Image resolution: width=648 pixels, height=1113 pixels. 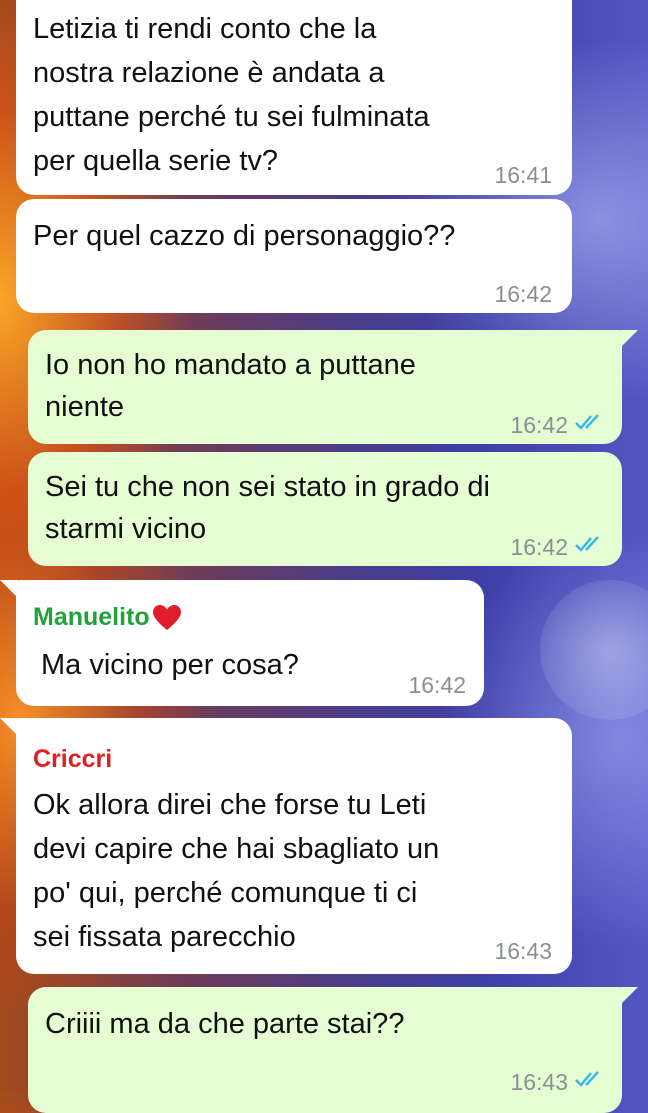 What do you see at coordinates (156, 161) in the screenshot?
I see `message-text-line: per quella serie tv?` at bounding box center [156, 161].